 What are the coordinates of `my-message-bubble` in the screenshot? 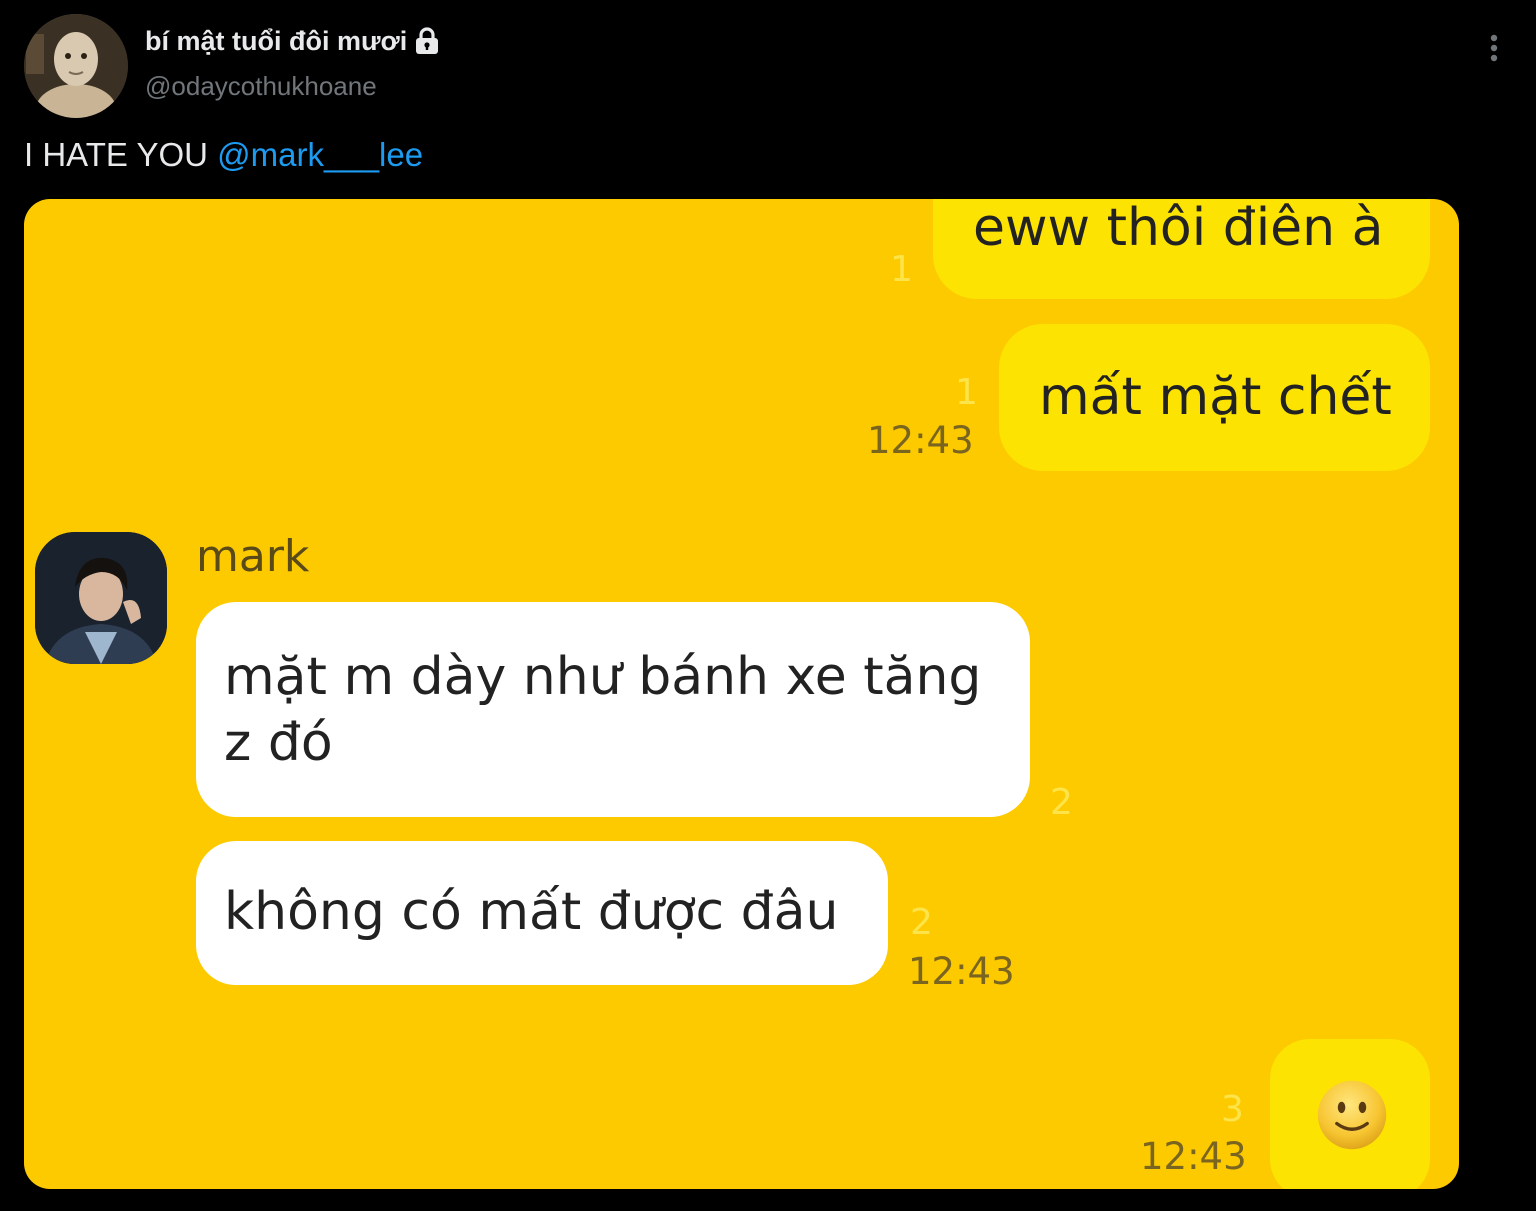 It's located at (1350, 1114).